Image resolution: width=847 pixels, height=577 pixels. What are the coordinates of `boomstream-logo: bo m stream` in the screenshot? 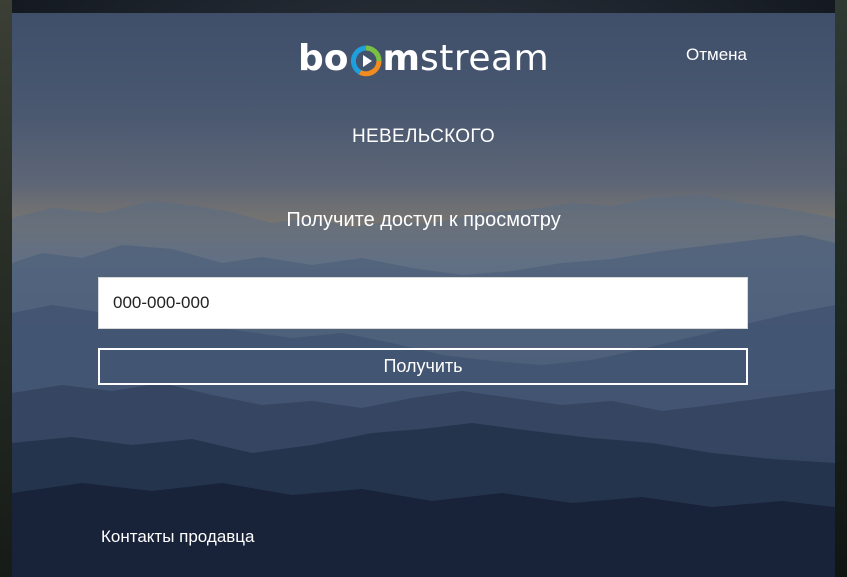 It's located at (424, 59).